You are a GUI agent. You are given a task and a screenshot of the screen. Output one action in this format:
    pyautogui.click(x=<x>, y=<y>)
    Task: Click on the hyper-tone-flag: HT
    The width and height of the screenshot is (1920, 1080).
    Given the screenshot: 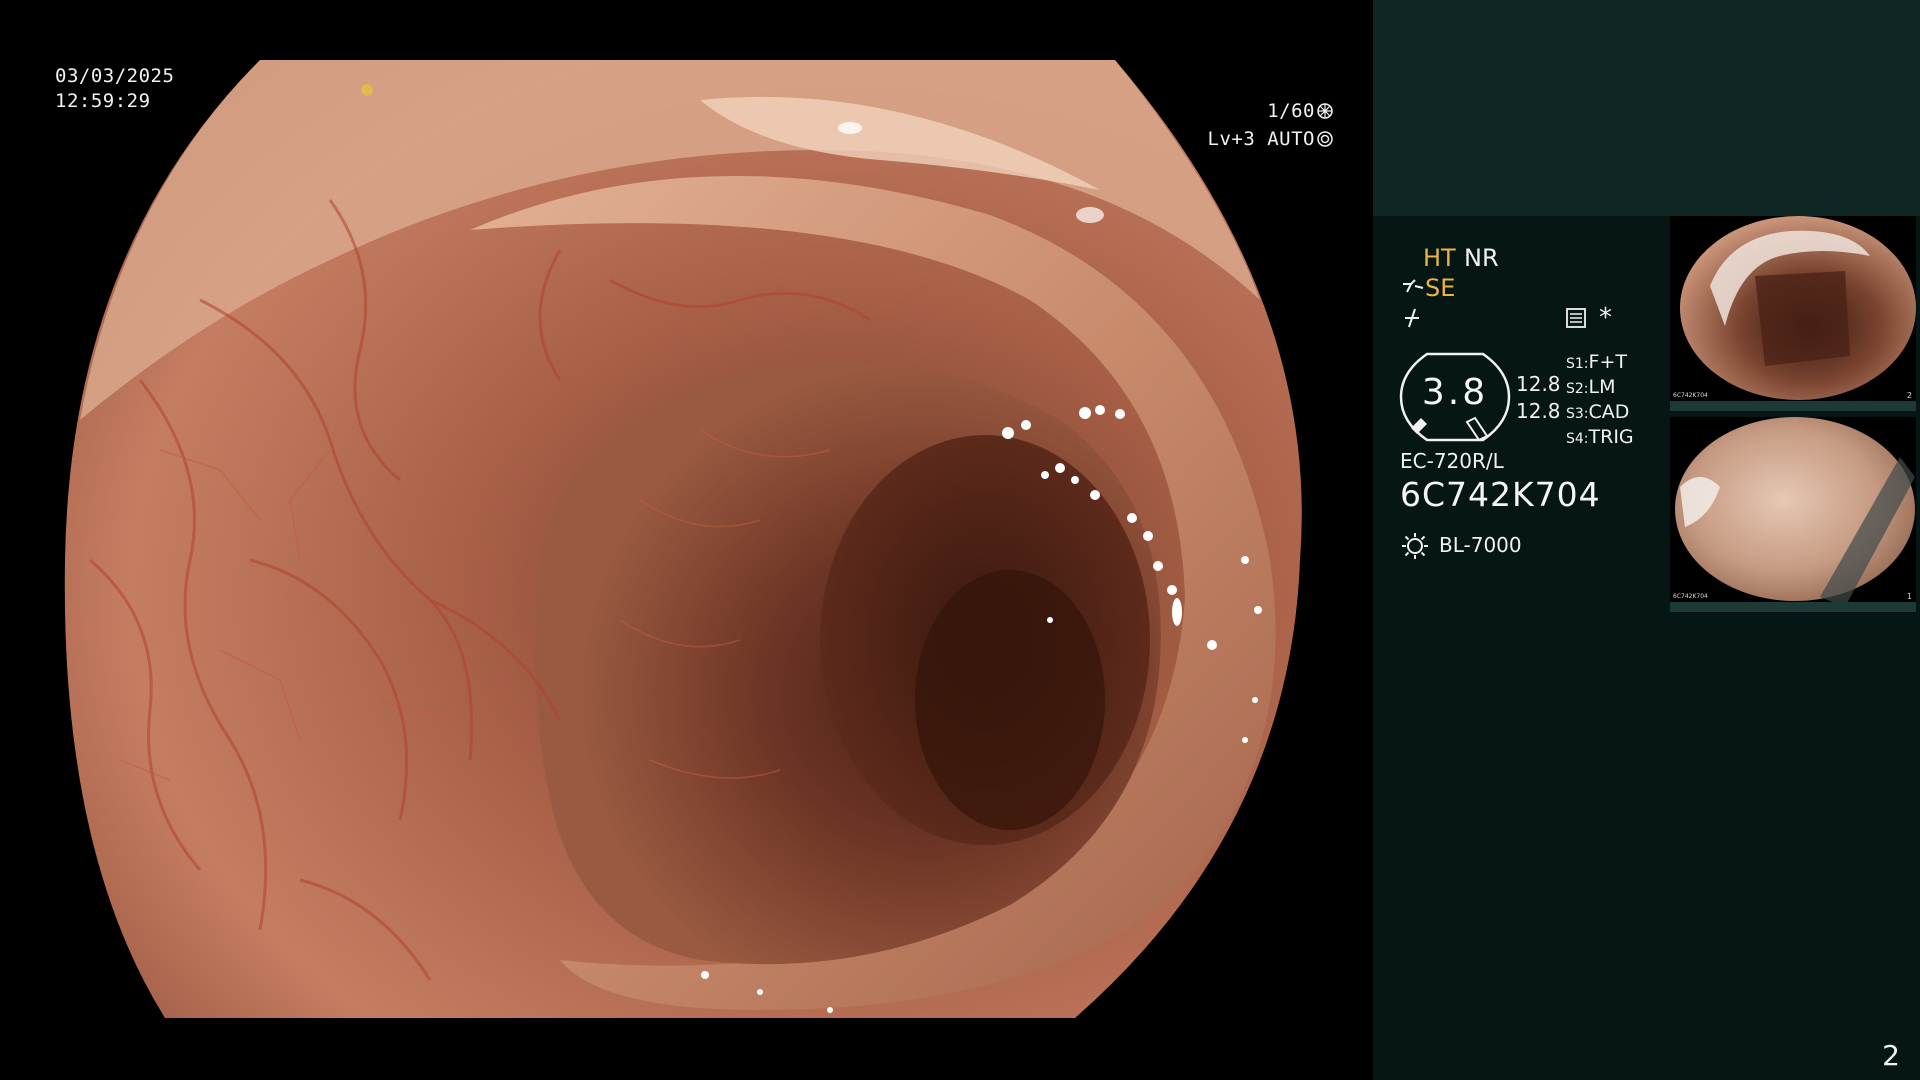 What is the action you would take?
    pyautogui.click(x=1439, y=258)
    